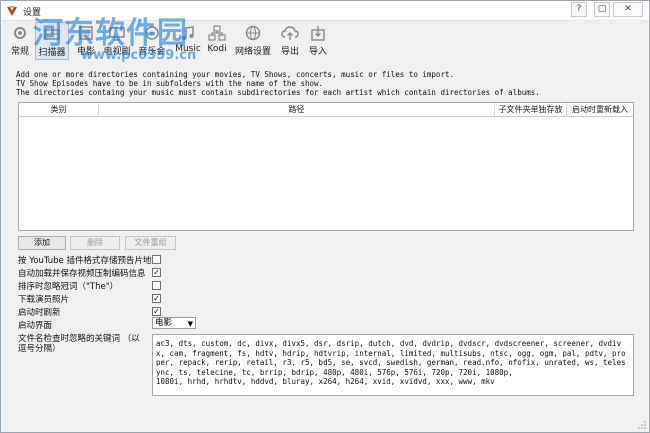  What do you see at coordinates (52, 53) in the screenshot?
I see `tab-scanner-label: 扫描器` at bounding box center [52, 53].